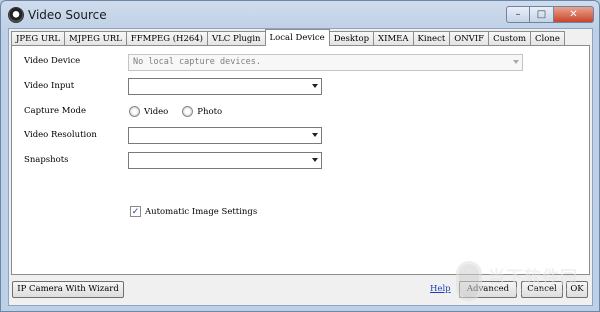 This screenshot has width=600, height=312. What do you see at coordinates (518, 14) in the screenshot?
I see `minimize-button: –` at bounding box center [518, 14].